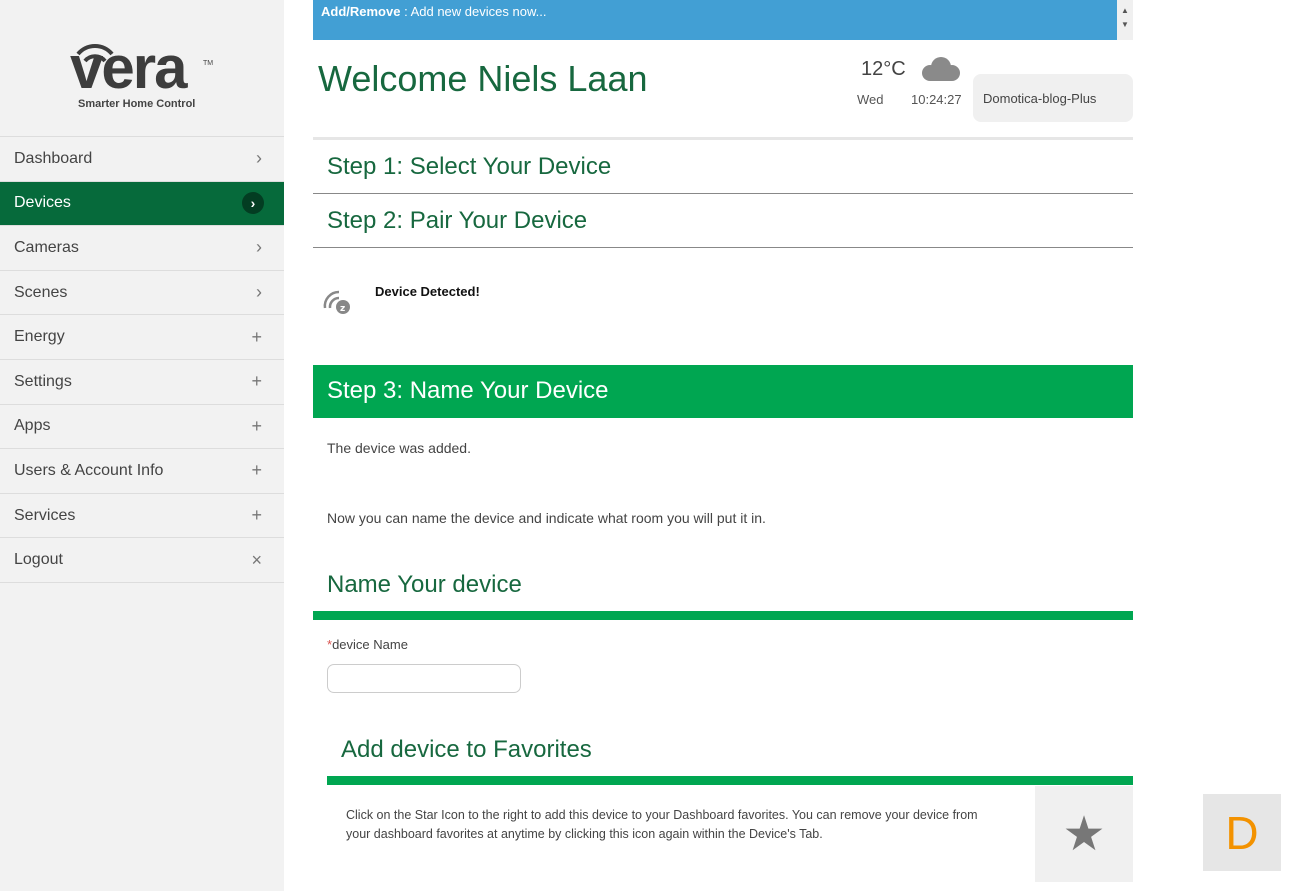 The image size is (1300, 891). I want to click on favorite-star-button: ★, so click(1084, 834).